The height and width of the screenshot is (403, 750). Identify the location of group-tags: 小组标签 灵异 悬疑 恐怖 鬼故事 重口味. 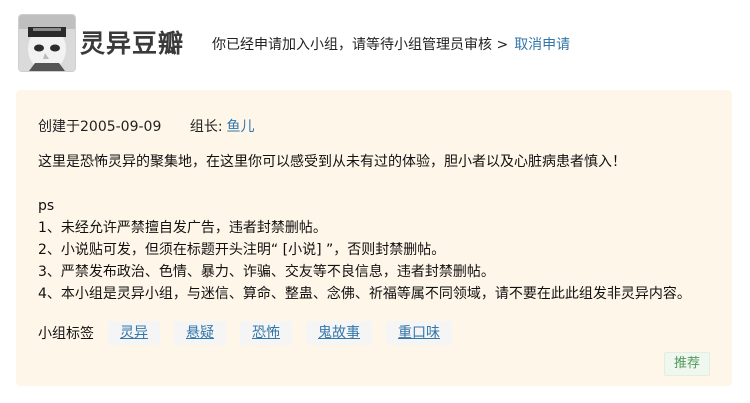
(252, 333).